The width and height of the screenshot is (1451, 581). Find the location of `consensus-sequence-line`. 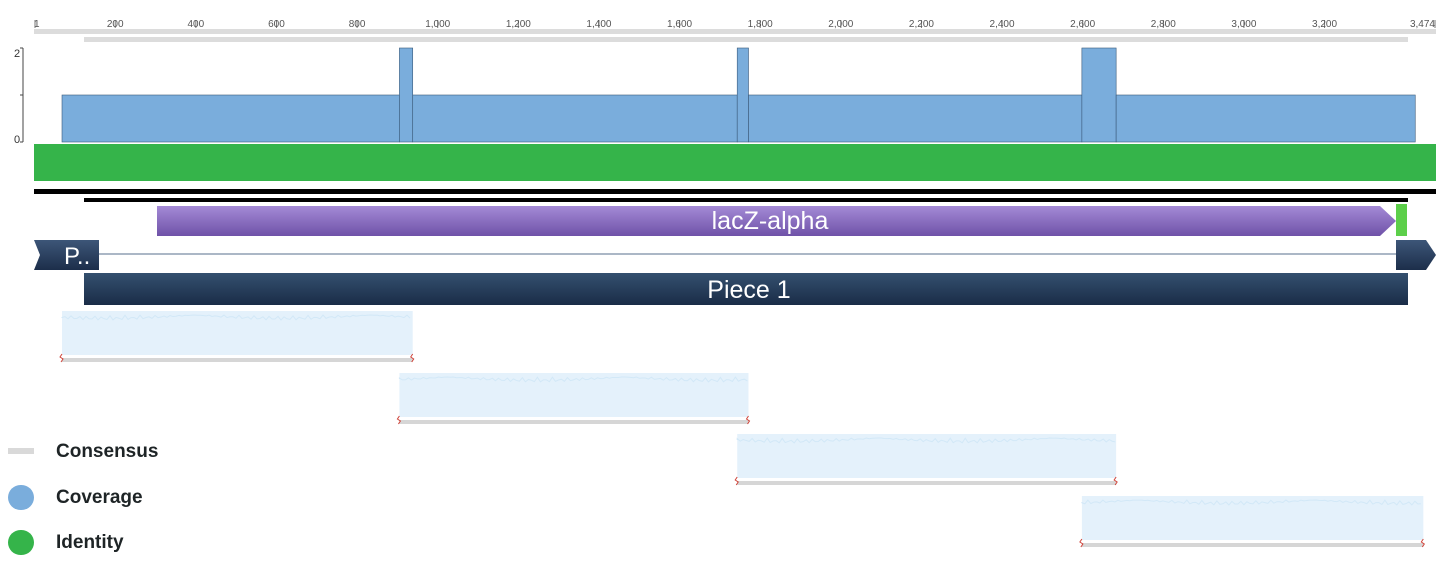

consensus-sequence-line is located at coordinates (735, 191).